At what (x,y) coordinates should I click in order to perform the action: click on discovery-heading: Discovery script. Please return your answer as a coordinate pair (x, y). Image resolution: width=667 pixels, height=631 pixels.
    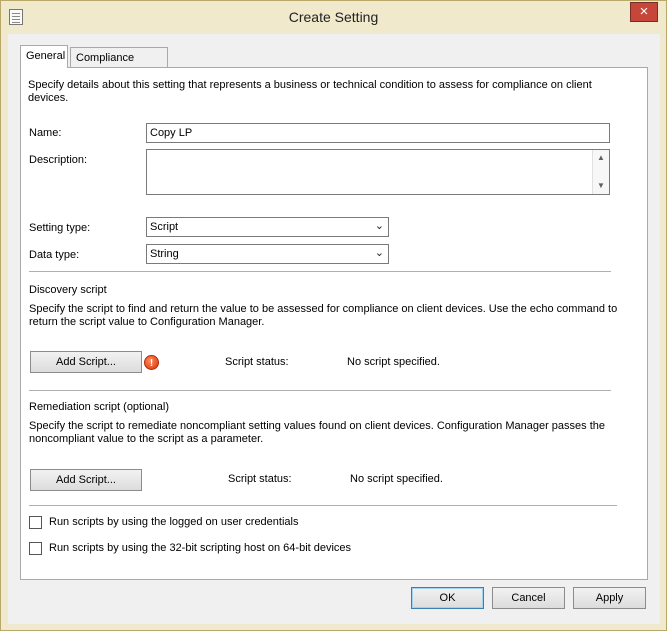
    Looking at the image, I should click on (68, 290).